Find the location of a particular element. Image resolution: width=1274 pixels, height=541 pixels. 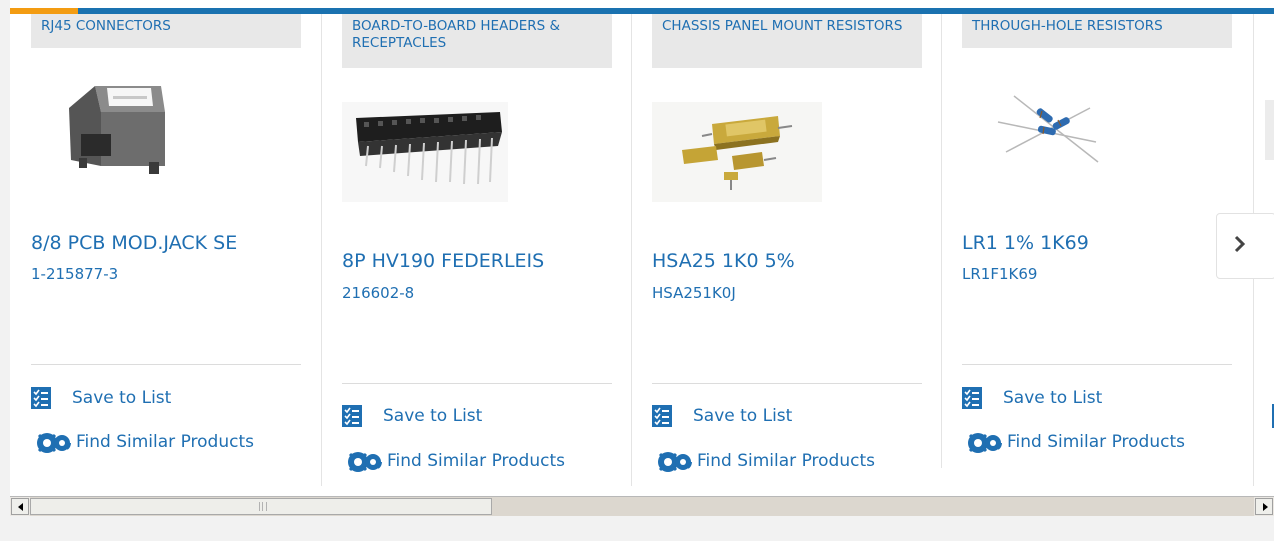

chassis-resistor-image is located at coordinates (737, 152).